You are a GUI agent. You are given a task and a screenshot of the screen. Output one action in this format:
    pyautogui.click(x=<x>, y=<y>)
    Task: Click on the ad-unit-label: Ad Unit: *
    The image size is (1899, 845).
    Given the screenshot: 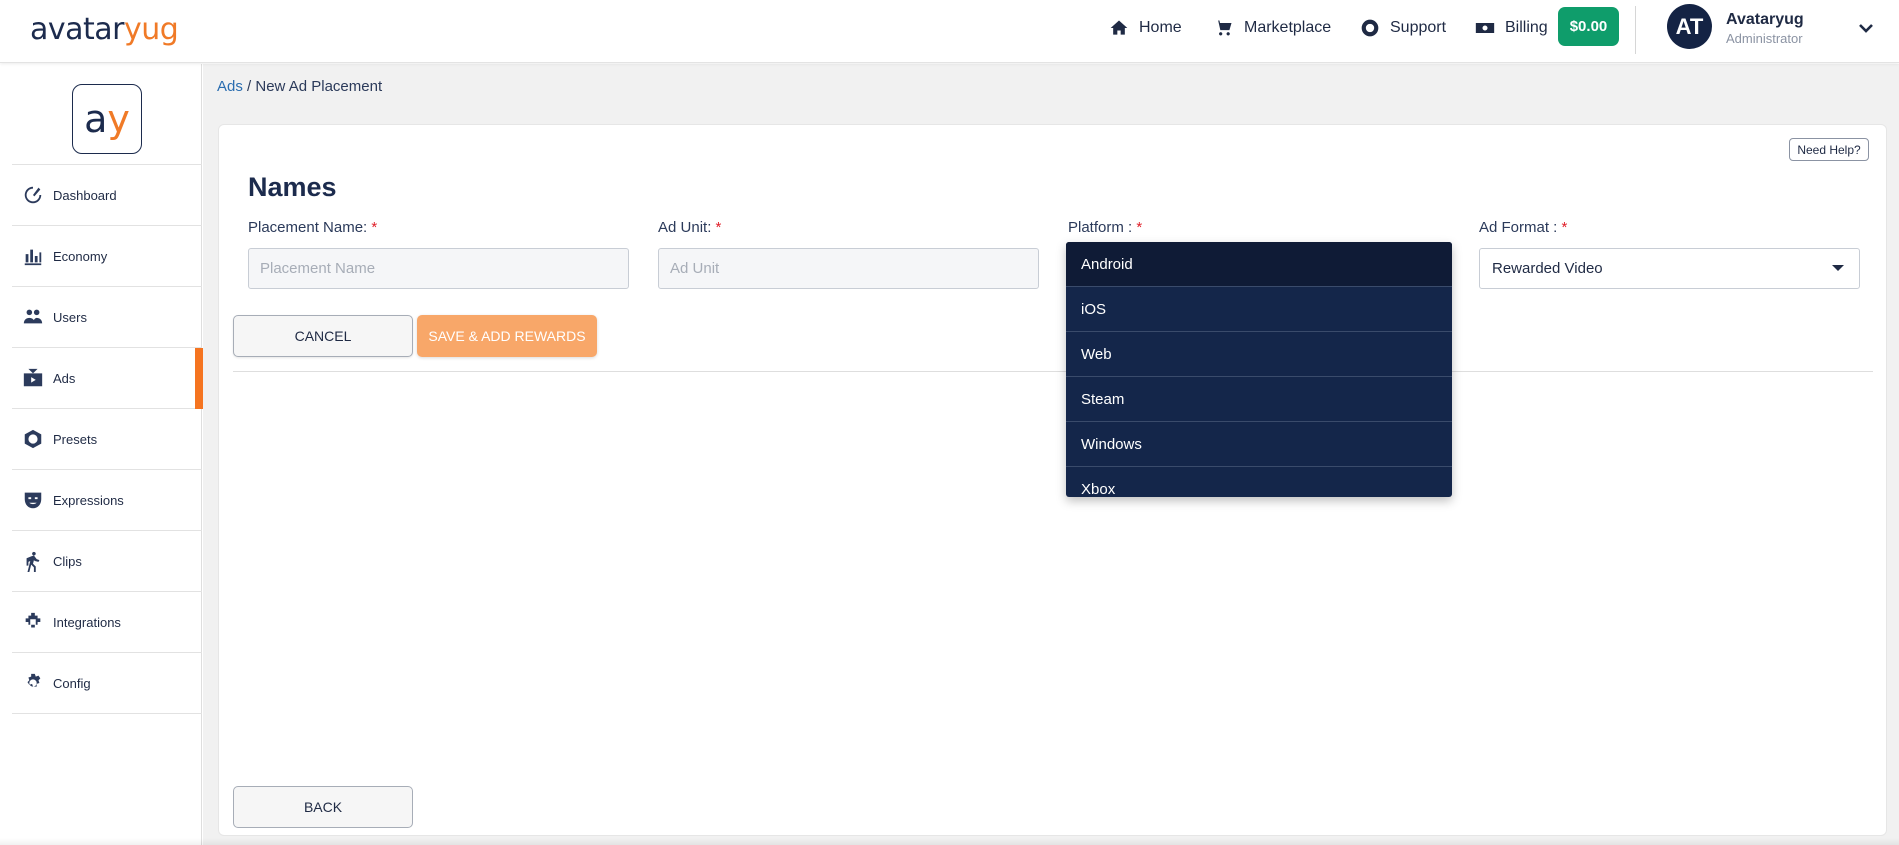 What is the action you would take?
    pyautogui.click(x=690, y=227)
    